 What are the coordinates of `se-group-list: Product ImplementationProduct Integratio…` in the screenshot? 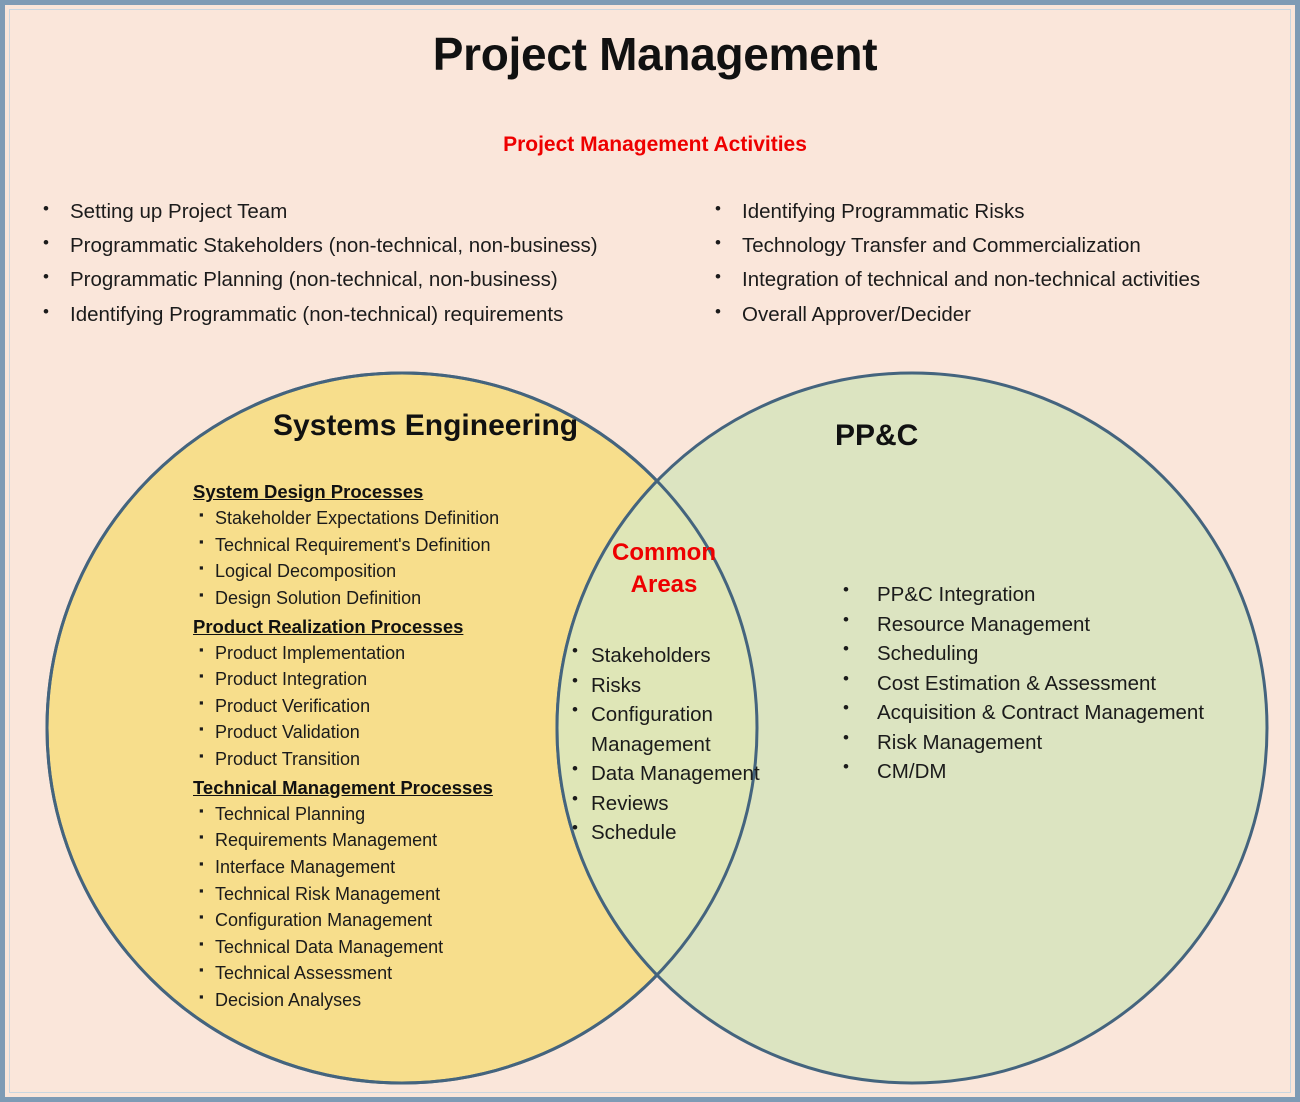 It's located at (368, 706).